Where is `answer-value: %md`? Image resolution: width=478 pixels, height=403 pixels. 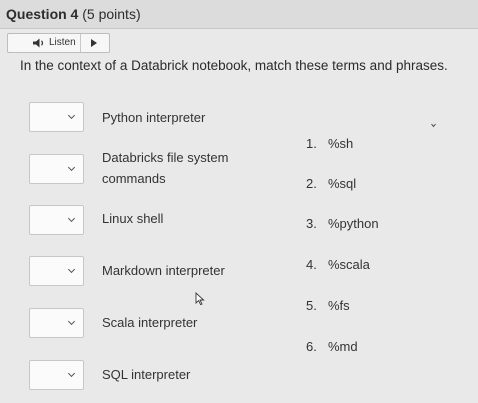
answer-value: %md is located at coordinates (343, 346).